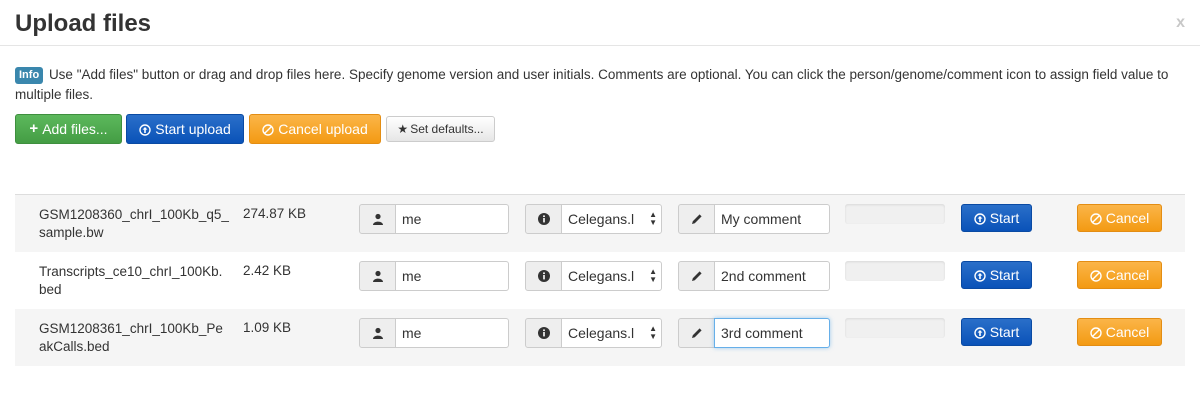  What do you see at coordinates (185, 129) in the screenshot?
I see `start-upload-button: Start upload` at bounding box center [185, 129].